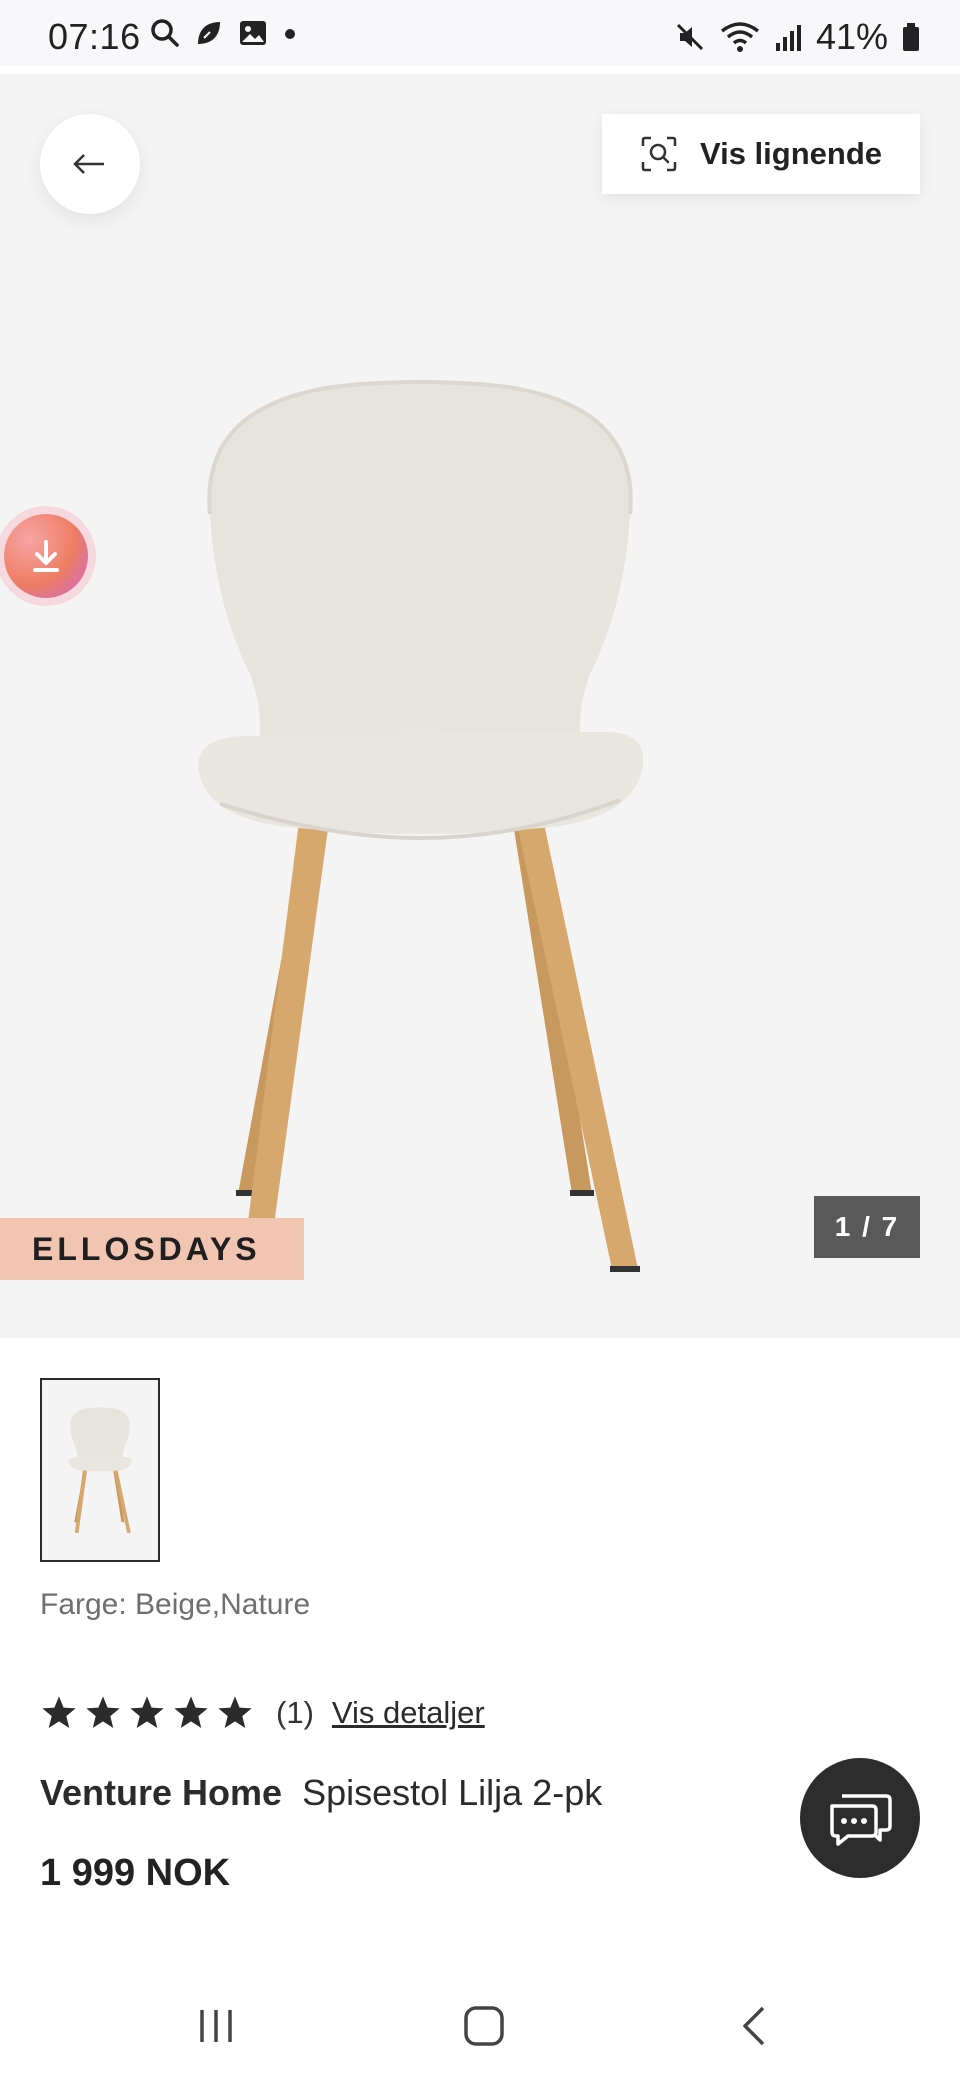 The width and height of the screenshot is (960, 2080). Describe the element at coordinates (791, 153) in the screenshot. I see `show-similar-label: Vis lignende` at that location.